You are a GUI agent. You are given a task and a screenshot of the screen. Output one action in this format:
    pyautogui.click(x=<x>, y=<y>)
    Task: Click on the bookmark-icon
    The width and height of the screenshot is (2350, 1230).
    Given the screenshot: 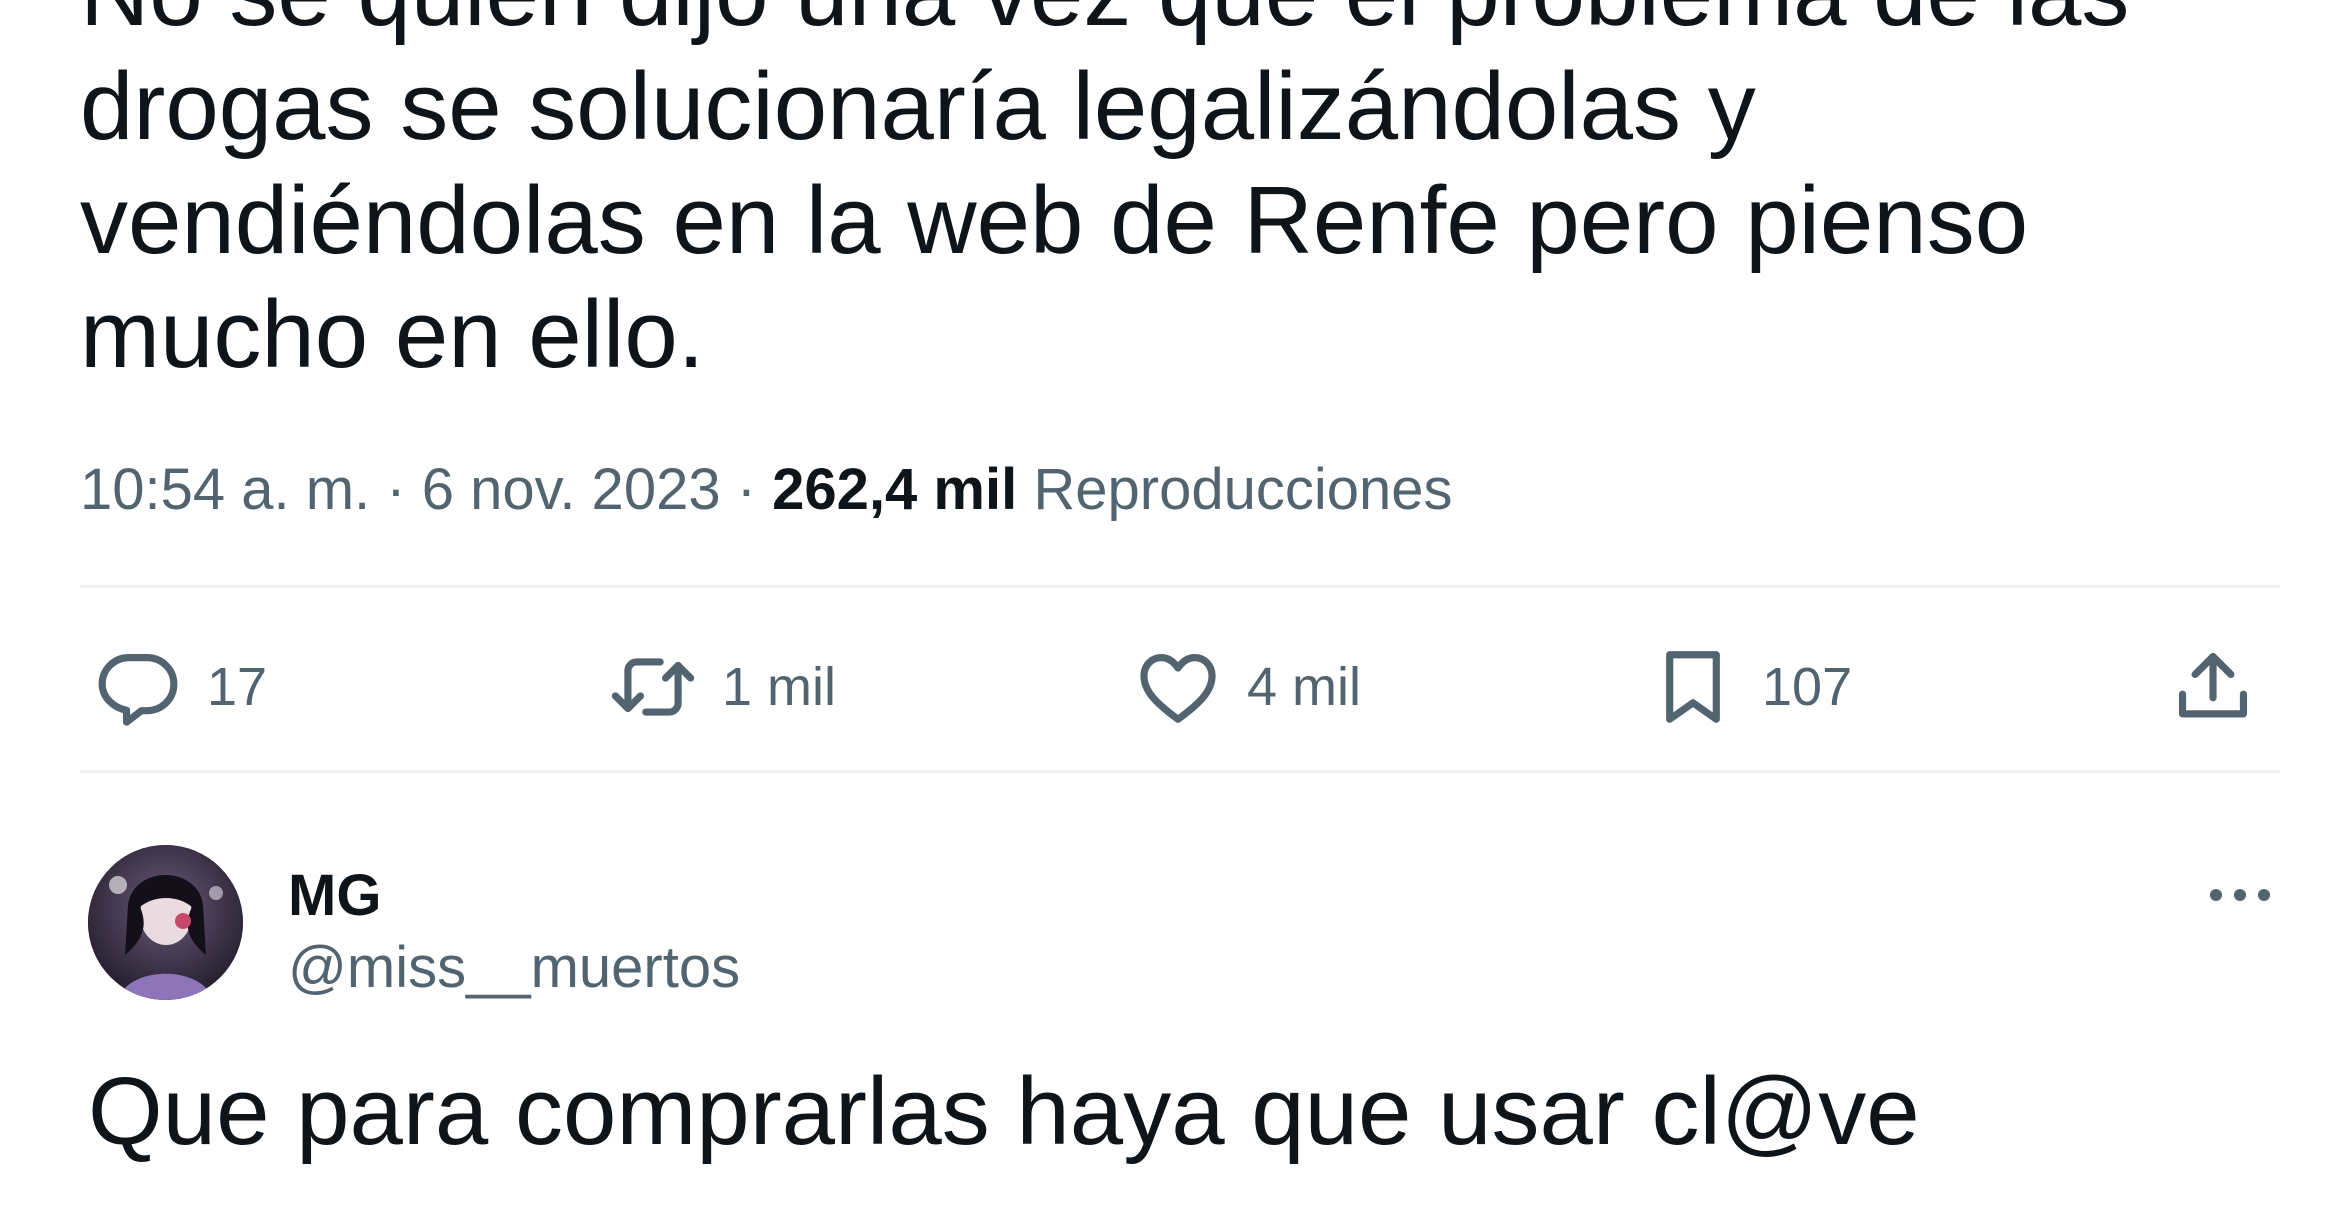 What is the action you would take?
    pyautogui.click(x=1693, y=687)
    